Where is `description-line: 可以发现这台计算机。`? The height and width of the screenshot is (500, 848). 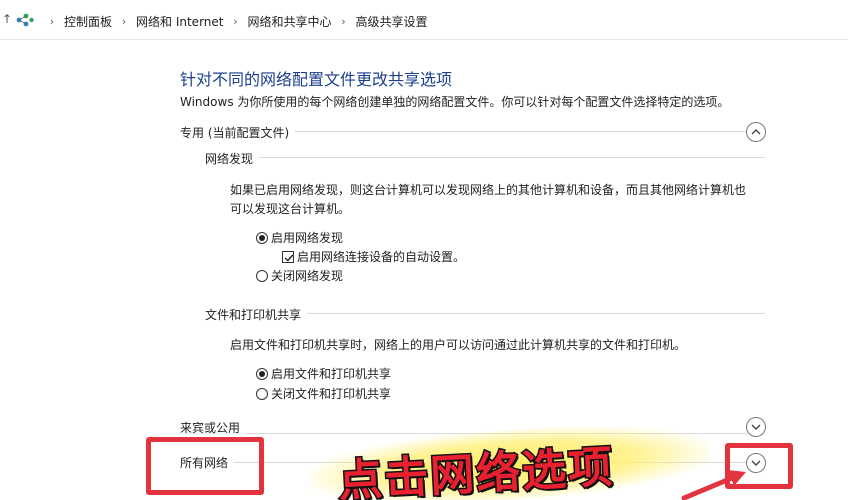 description-line: 可以发现这台计算机。 is located at coordinates (290, 209).